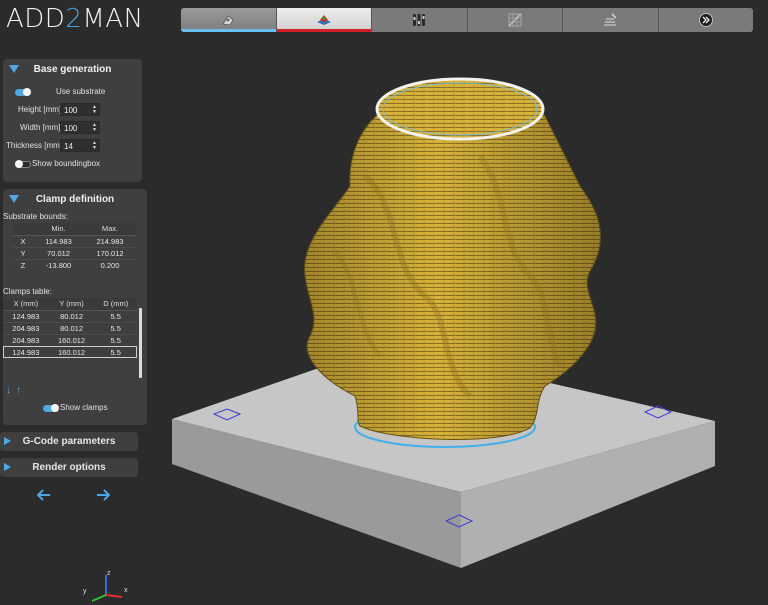  I want to click on table-row: 204.983 80.012 5.5, so click(70, 327).